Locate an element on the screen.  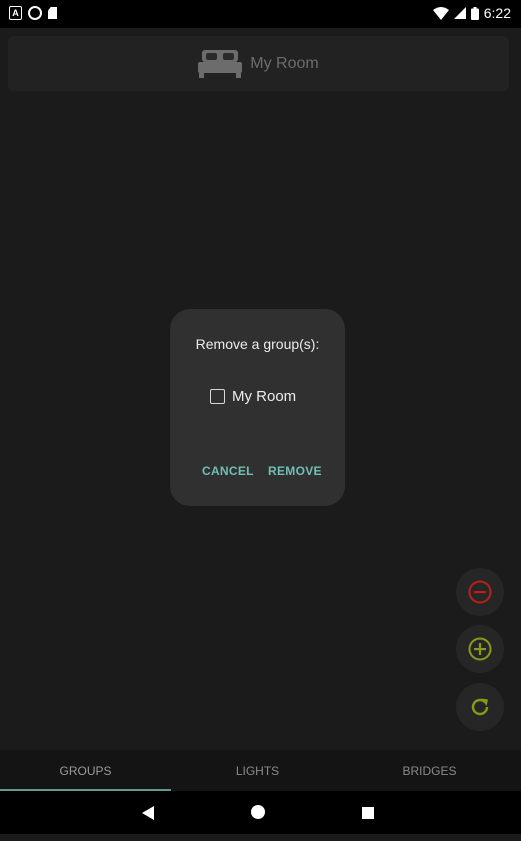
bottom-edge is located at coordinates (260, 837).